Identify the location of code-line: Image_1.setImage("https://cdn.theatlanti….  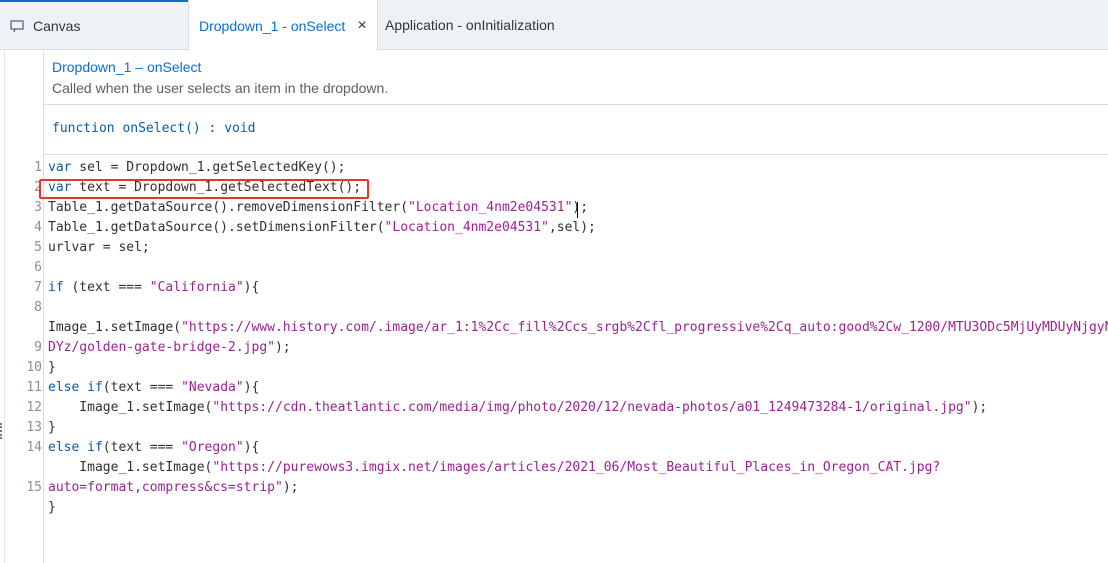
(517, 408).